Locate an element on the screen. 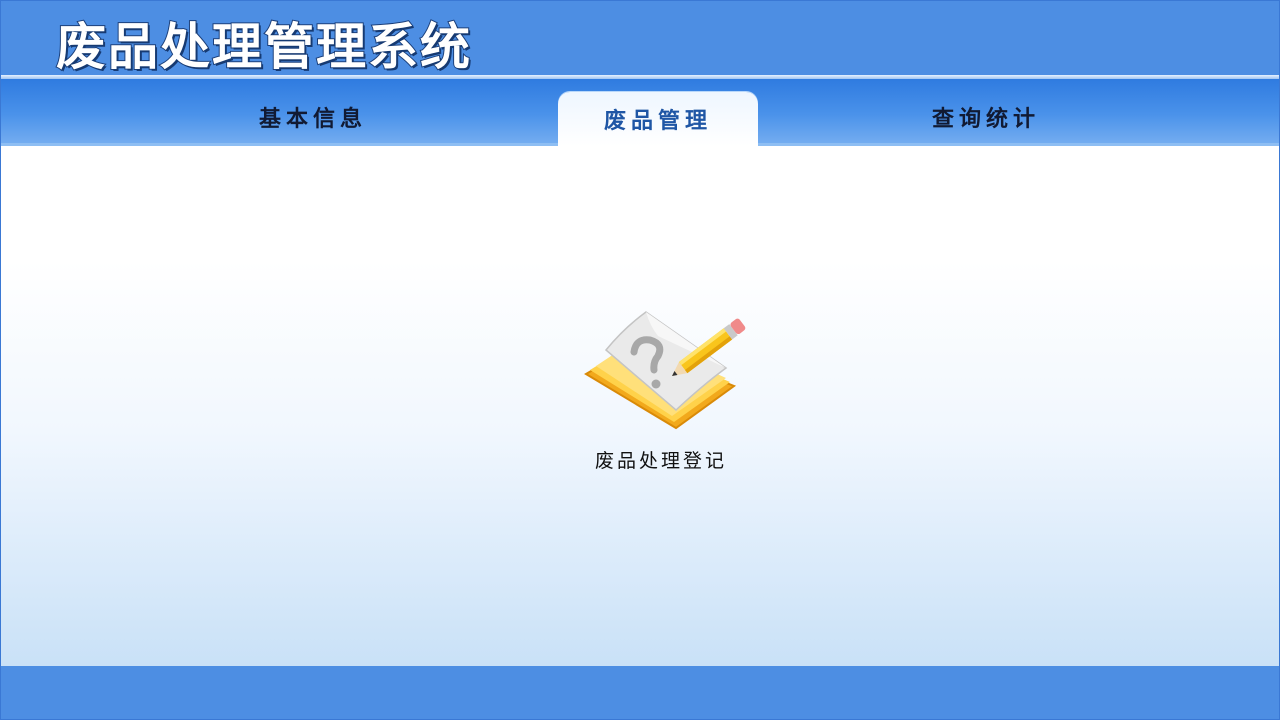 The height and width of the screenshot is (720, 1280). waste-disposal-registration-module: 废品处理登记 is located at coordinates (661, 389).